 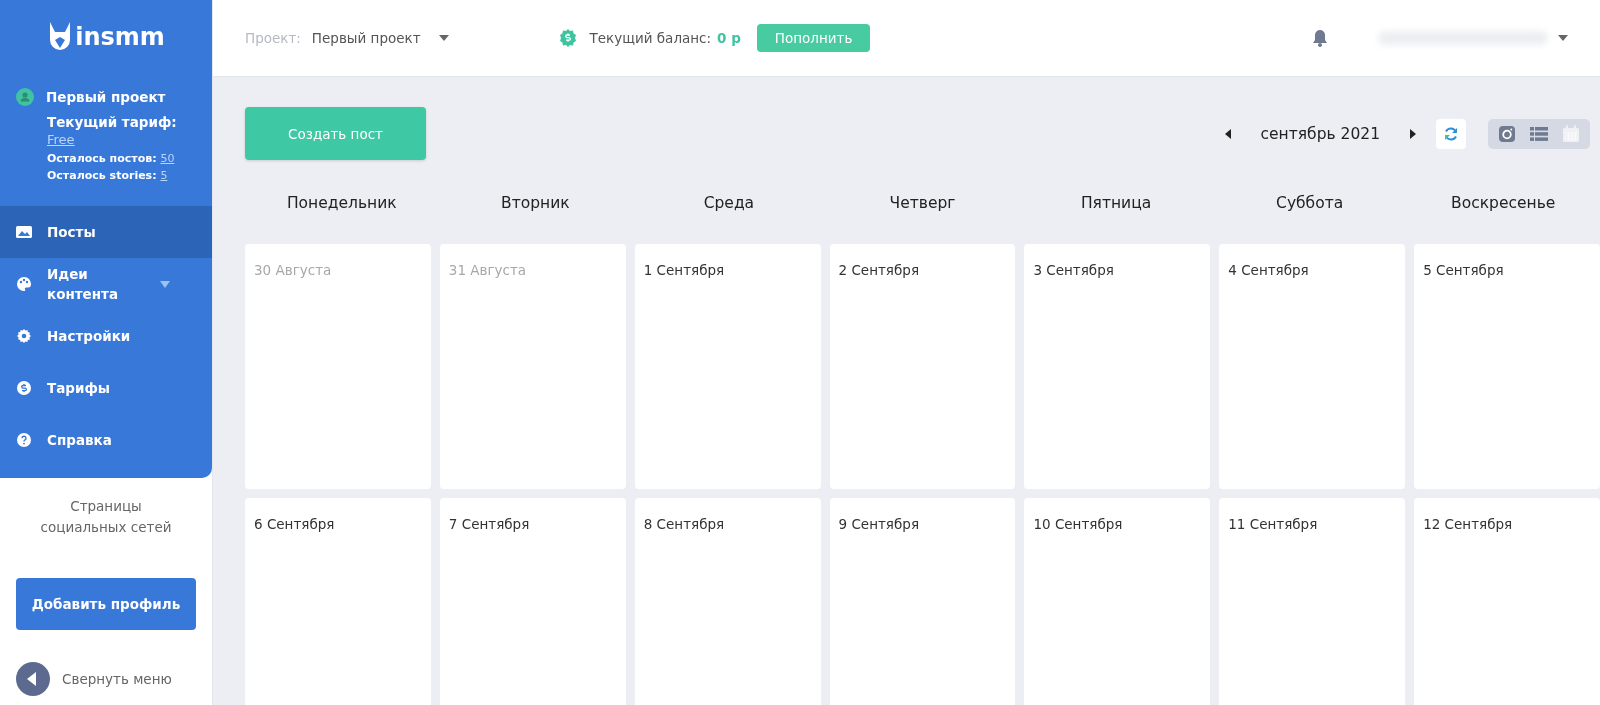 What do you see at coordinates (106, 388) in the screenshot?
I see `sidebar-nav-item: Тарифы` at bounding box center [106, 388].